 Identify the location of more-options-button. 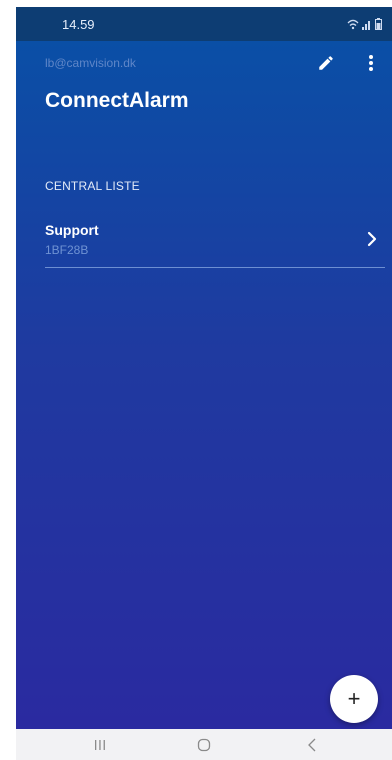
(371, 63).